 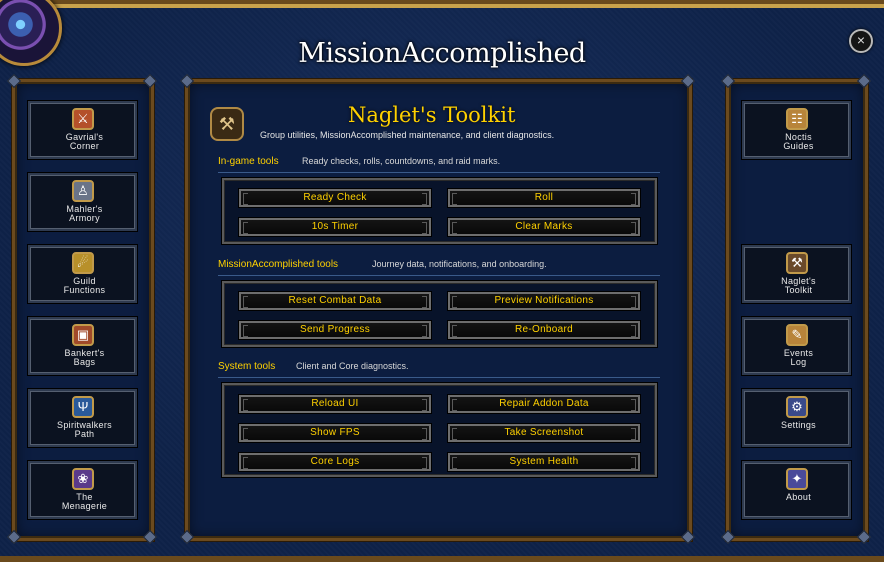 What do you see at coordinates (798, 357) in the screenshot?
I see `nav-label: Events Log` at bounding box center [798, 357].